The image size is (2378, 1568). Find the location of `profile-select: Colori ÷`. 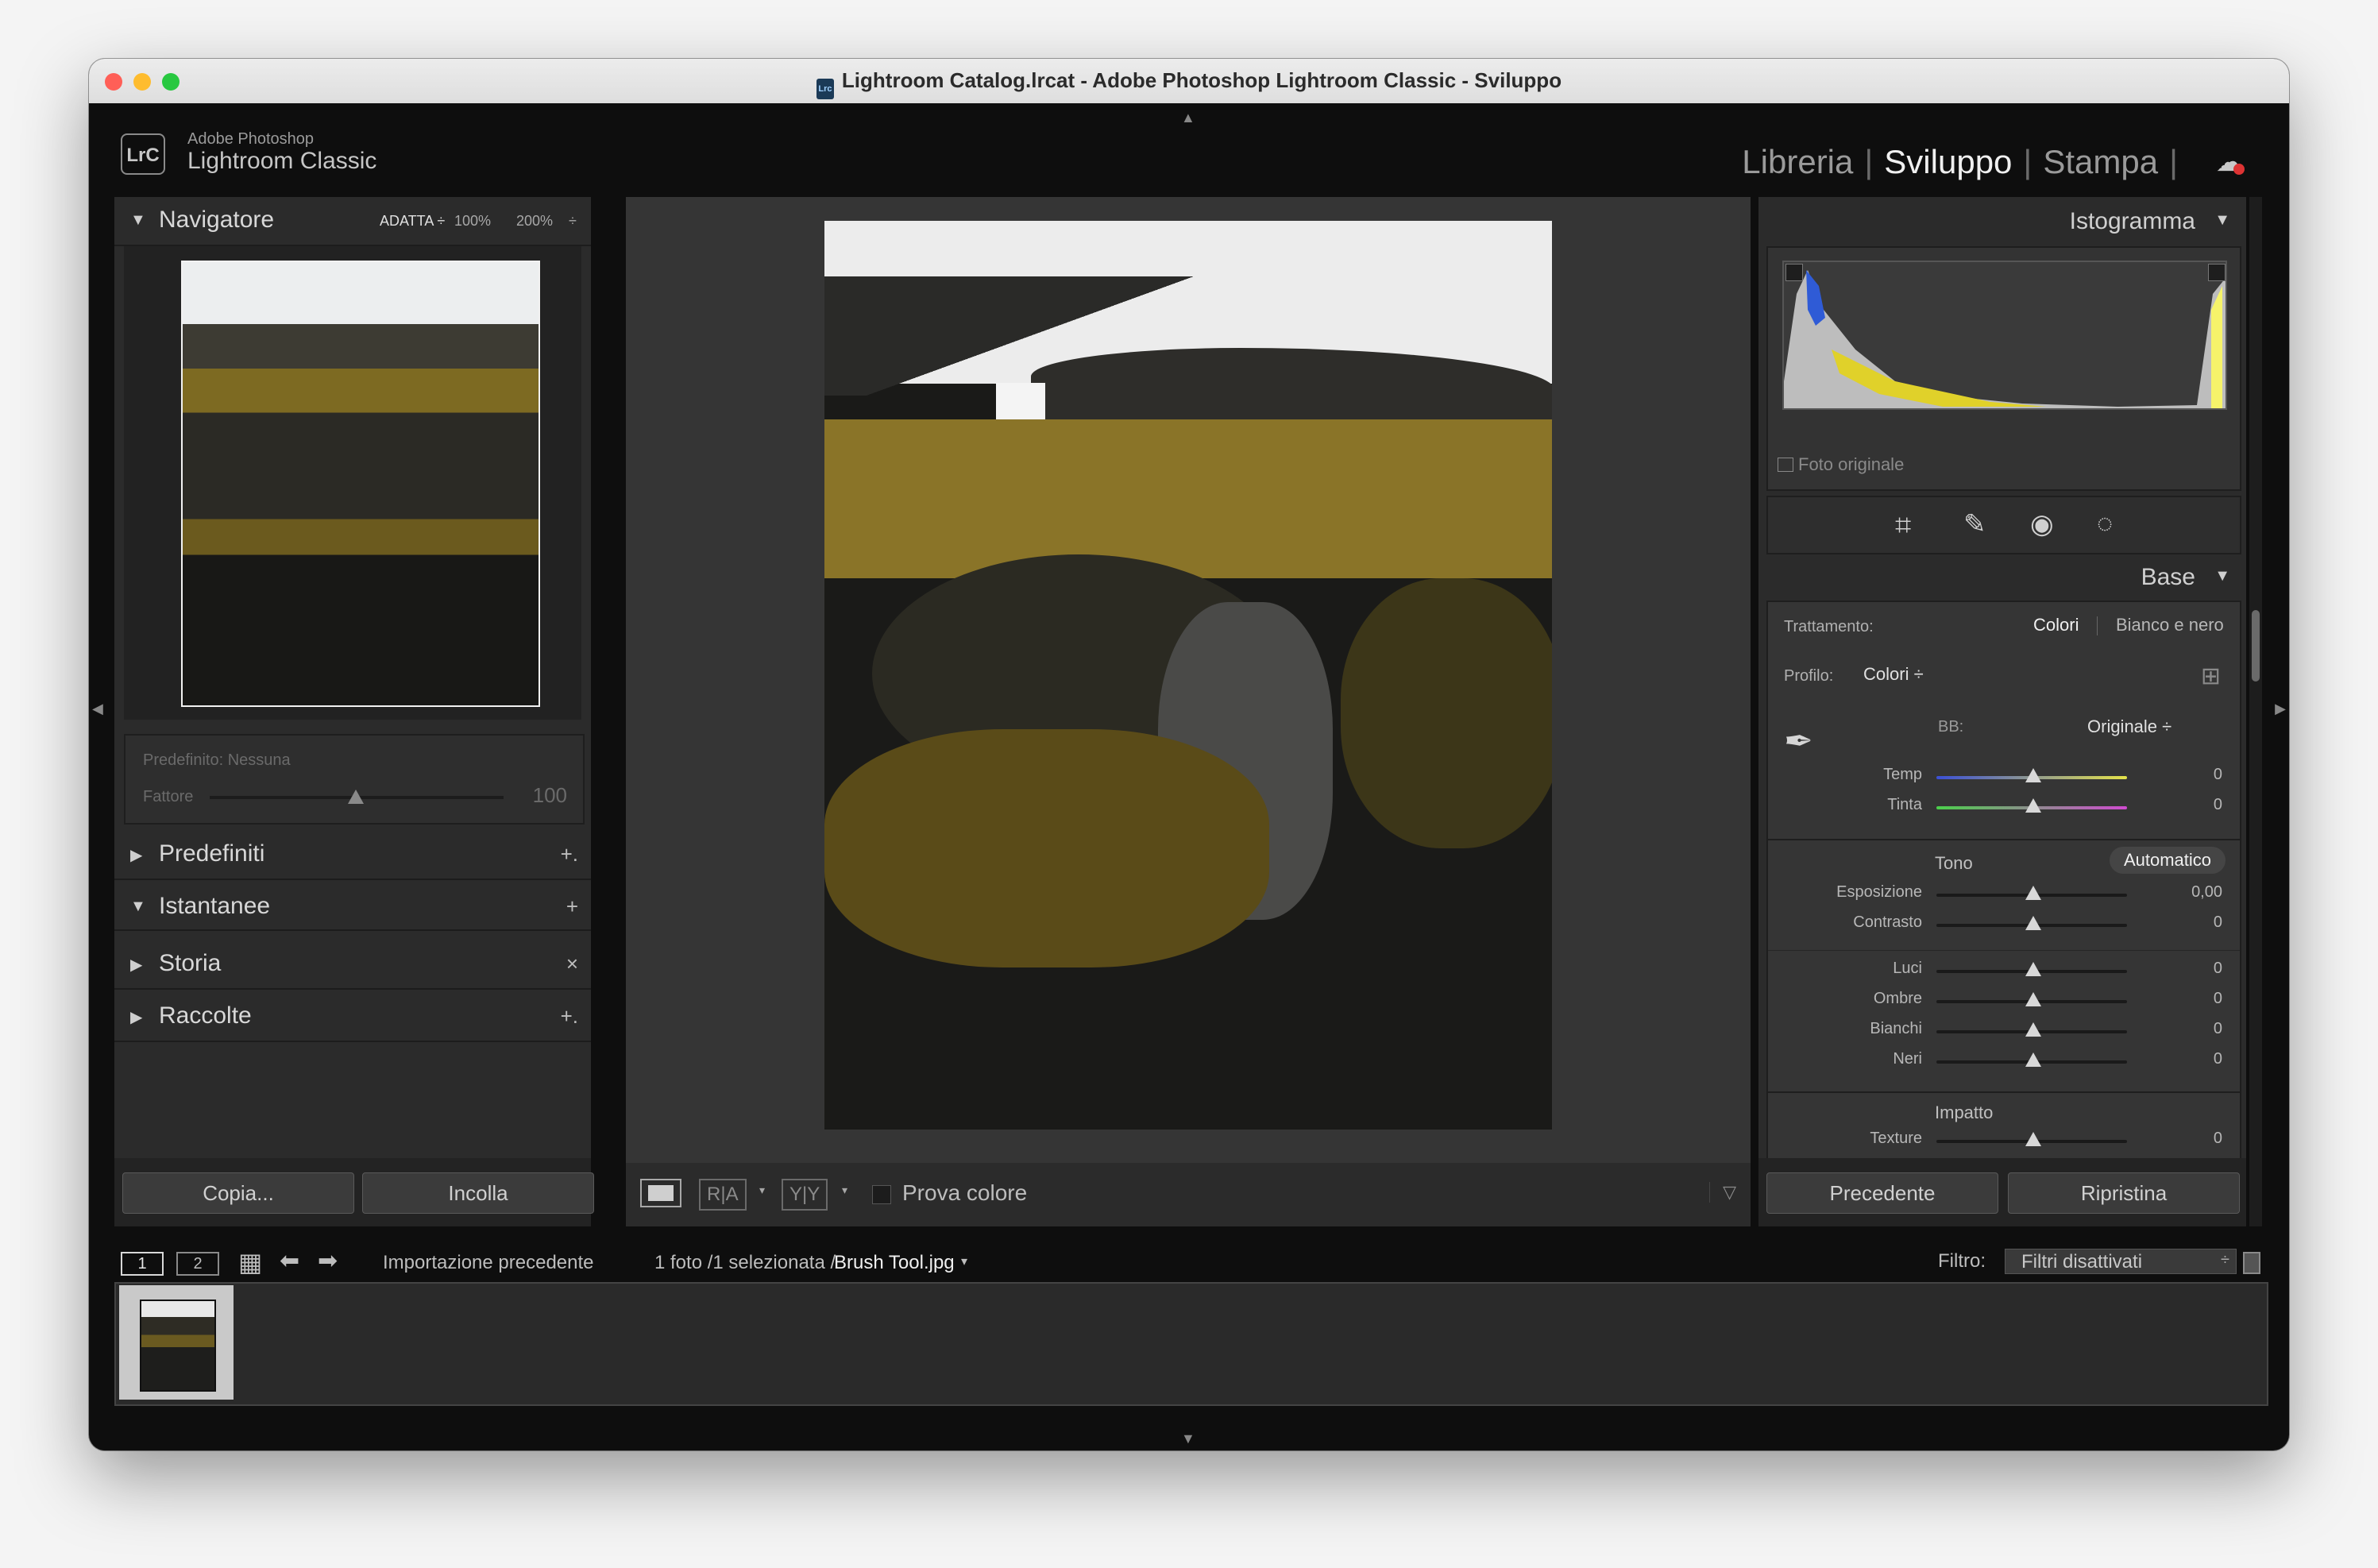

profile-select: Colori ÷ is located at coordinates (1893, 674).